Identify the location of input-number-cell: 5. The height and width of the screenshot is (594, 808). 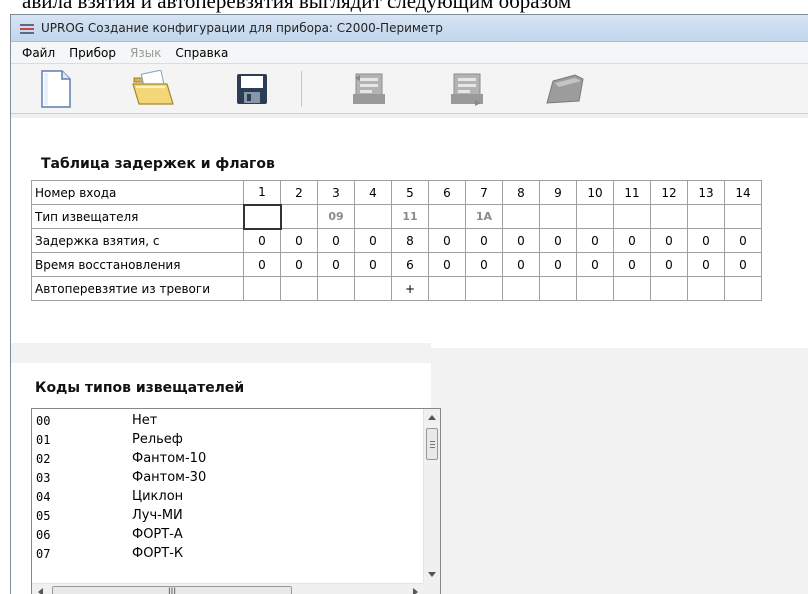
(410, 192).